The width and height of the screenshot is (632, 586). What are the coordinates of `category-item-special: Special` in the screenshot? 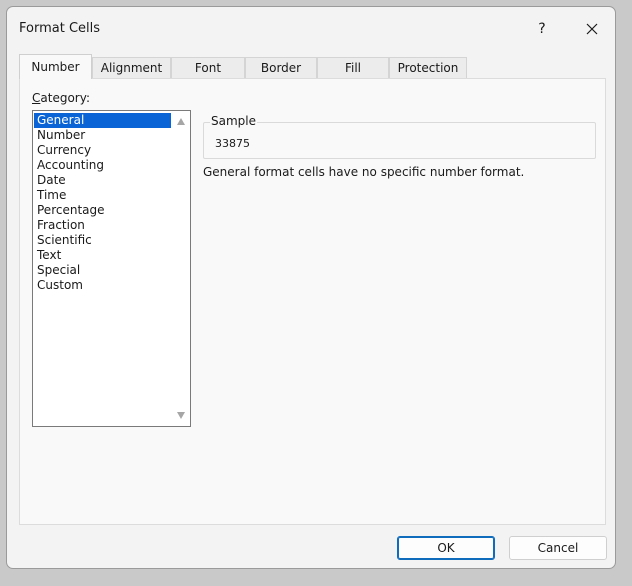 It's located at (102, 270).